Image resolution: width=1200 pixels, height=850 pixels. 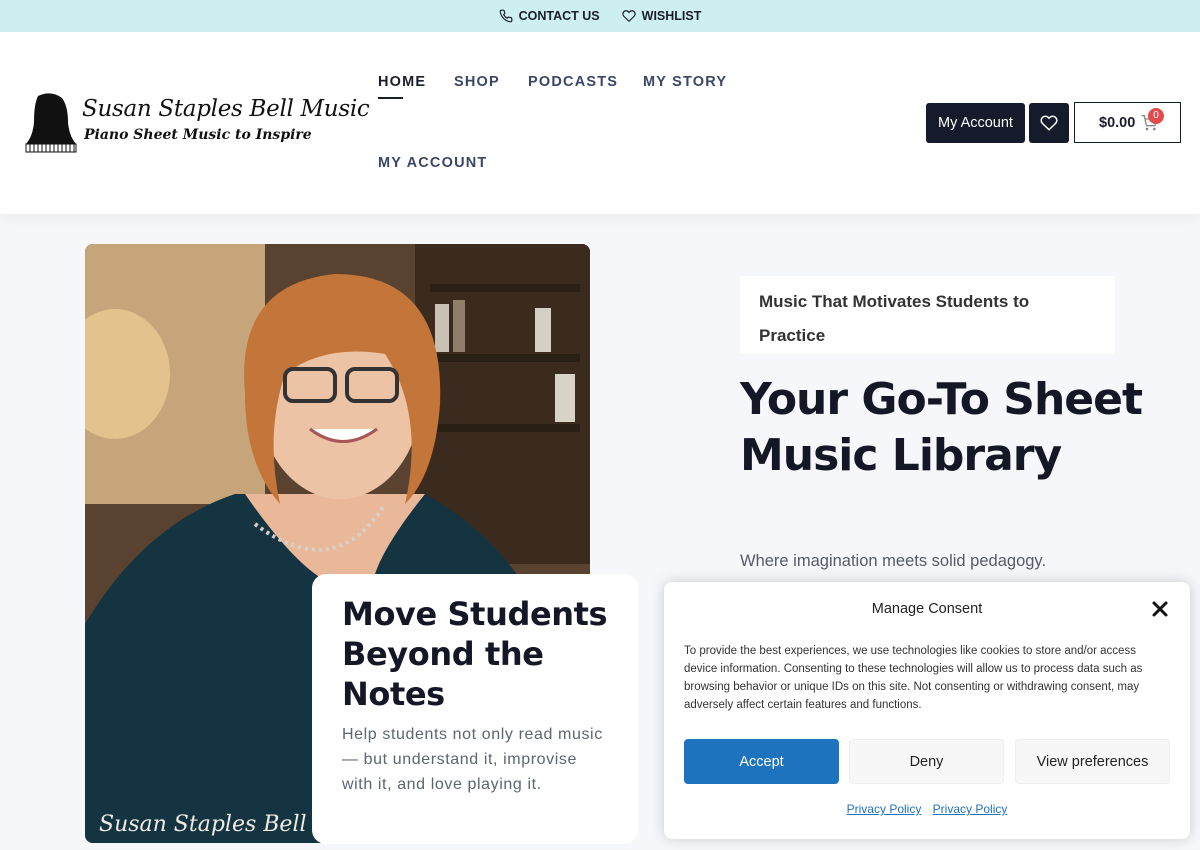 What do you see at coordinates (761, 761) in the screenshot?
I see `accept-button: Accept` at bounding box center [761, 761].